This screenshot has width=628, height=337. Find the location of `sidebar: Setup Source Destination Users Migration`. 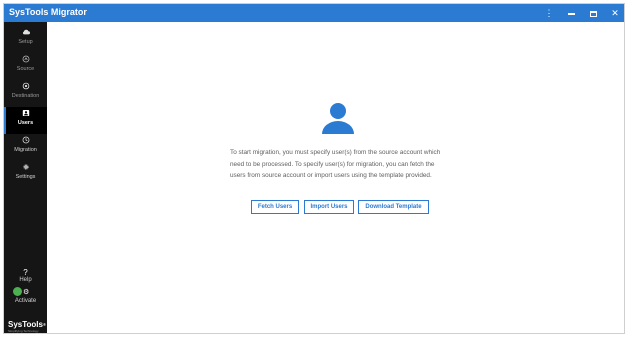

sidebar: Setup Source Destination Users Migration is located at coordinates (26, 177).